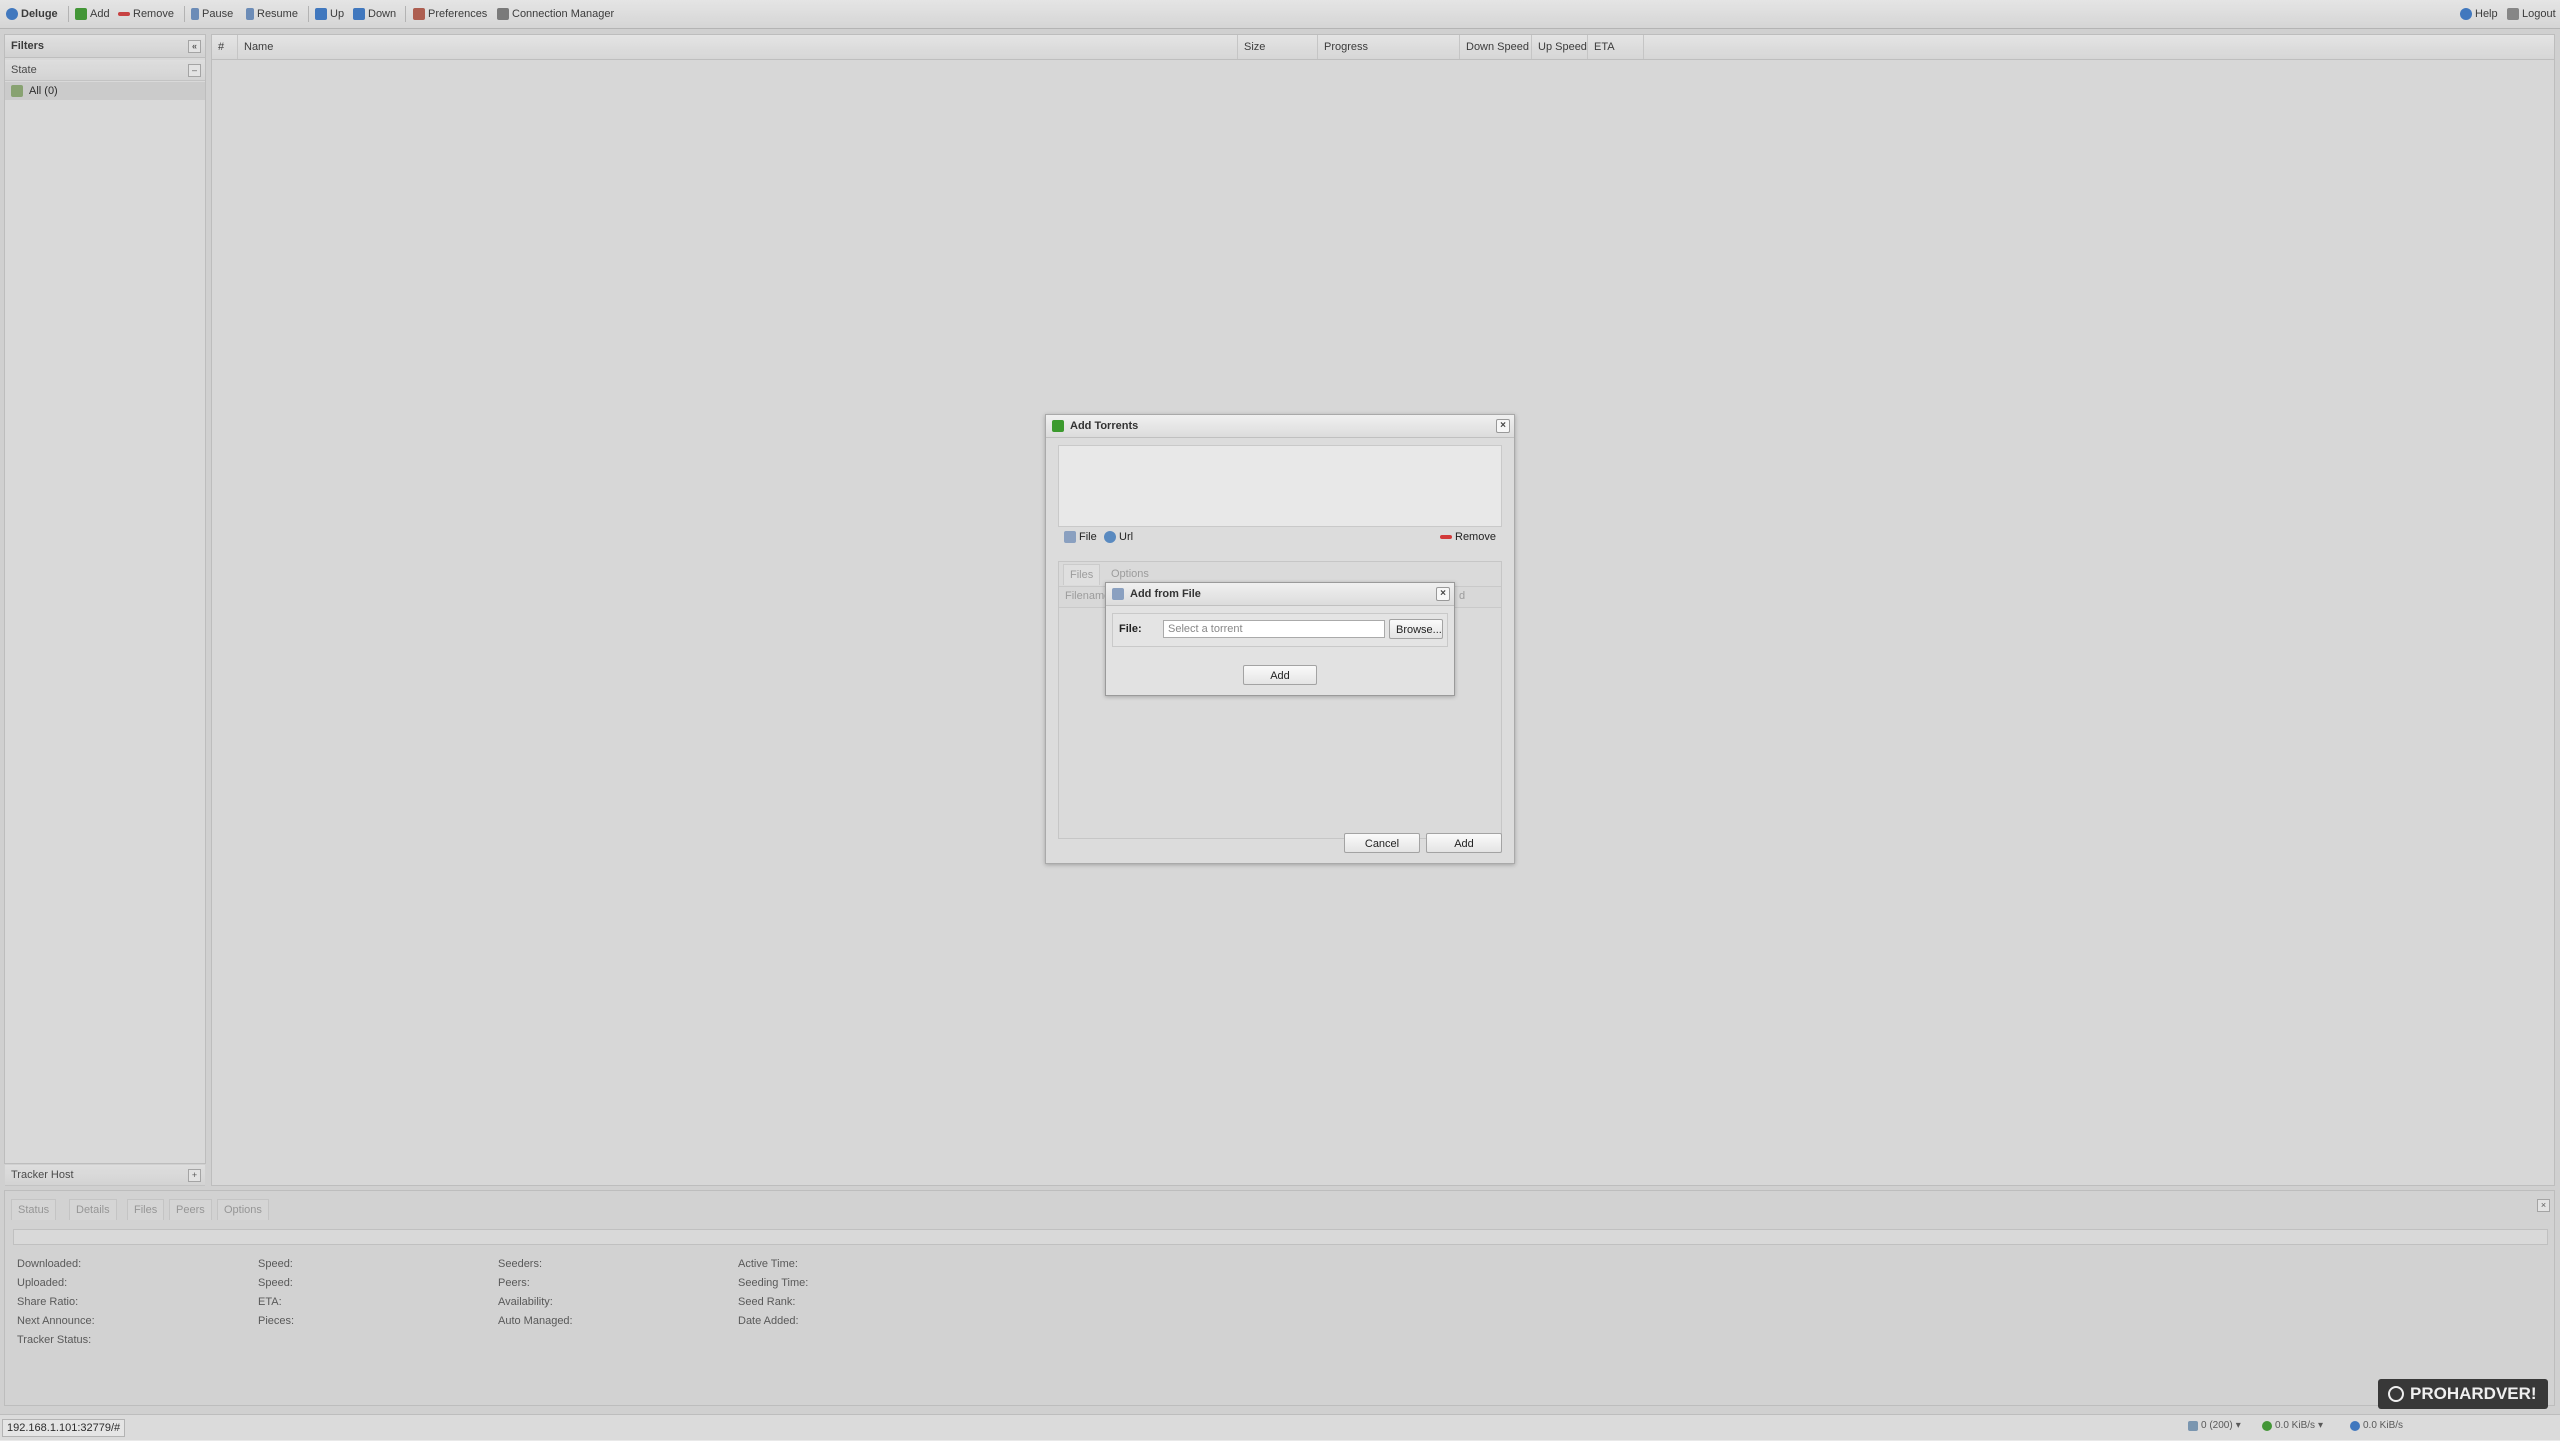 The image size is (2560, 1441). What do you see at coordinates (1082, 574) in the screenshot?
I see `tab-files: Files` at bounding box center [1082, 574].